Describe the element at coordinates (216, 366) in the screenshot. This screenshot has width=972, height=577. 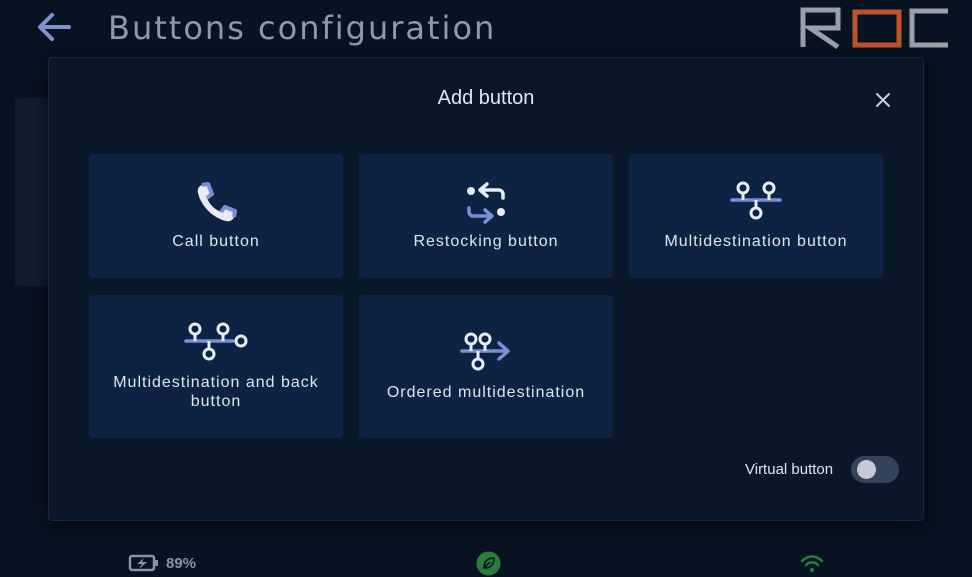
I see `multidestination-back-button-option: Multidestination and back button` at that location.